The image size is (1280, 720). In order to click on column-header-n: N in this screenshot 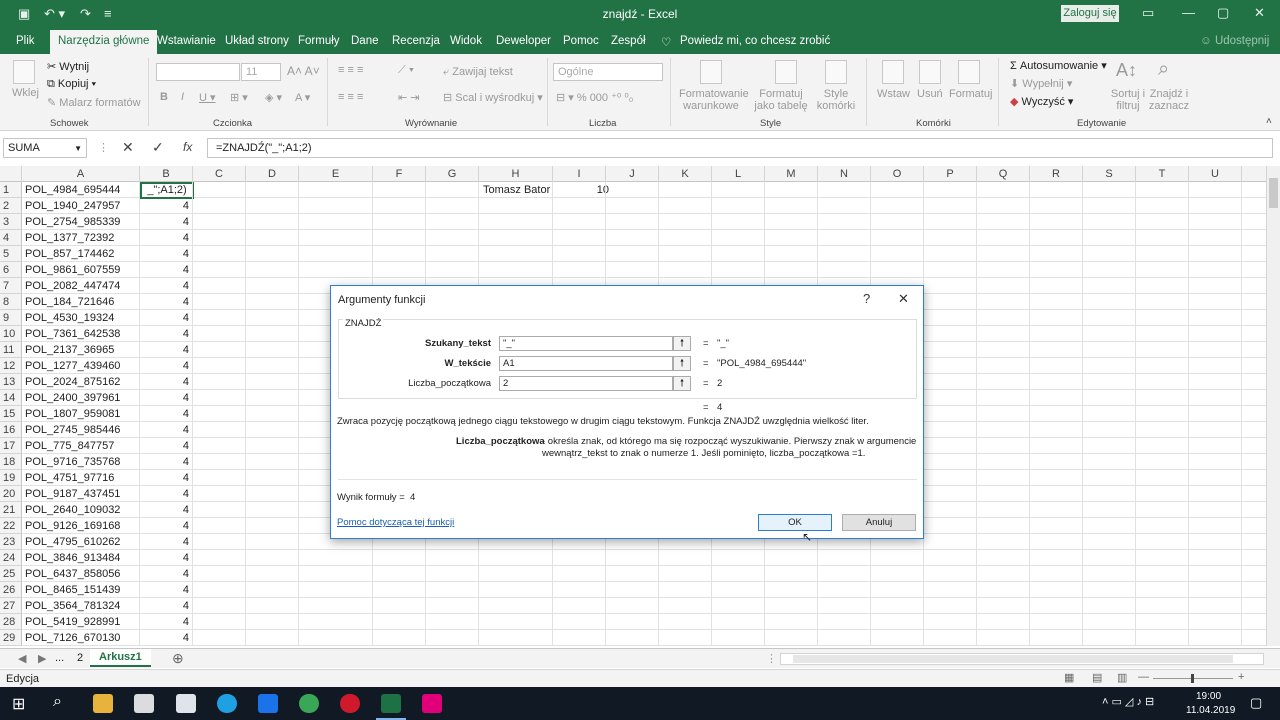, I will do `click(844, 174)`.